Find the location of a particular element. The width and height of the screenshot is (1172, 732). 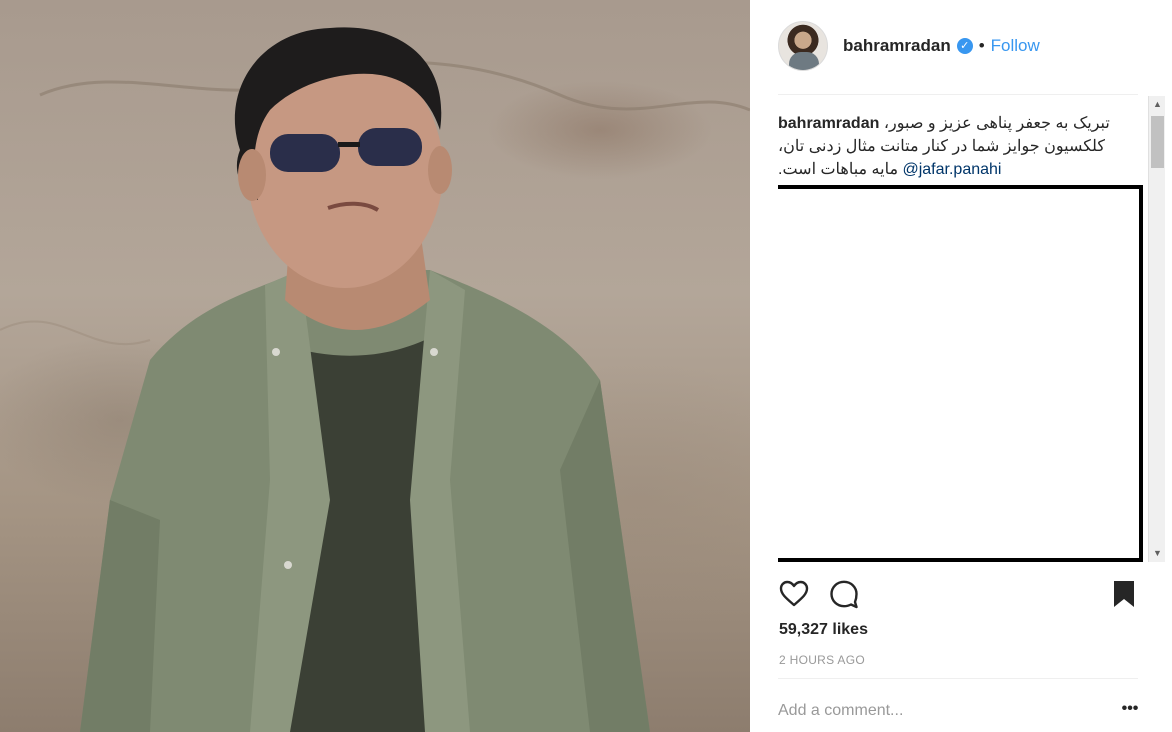

header-username: bahramradan is located at coordinates (897, 46).